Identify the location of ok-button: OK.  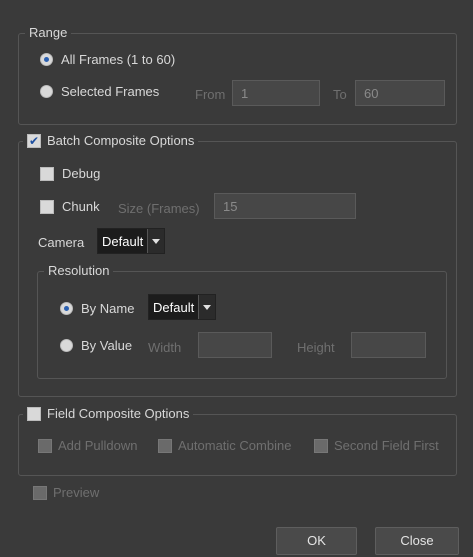
(316, 541).